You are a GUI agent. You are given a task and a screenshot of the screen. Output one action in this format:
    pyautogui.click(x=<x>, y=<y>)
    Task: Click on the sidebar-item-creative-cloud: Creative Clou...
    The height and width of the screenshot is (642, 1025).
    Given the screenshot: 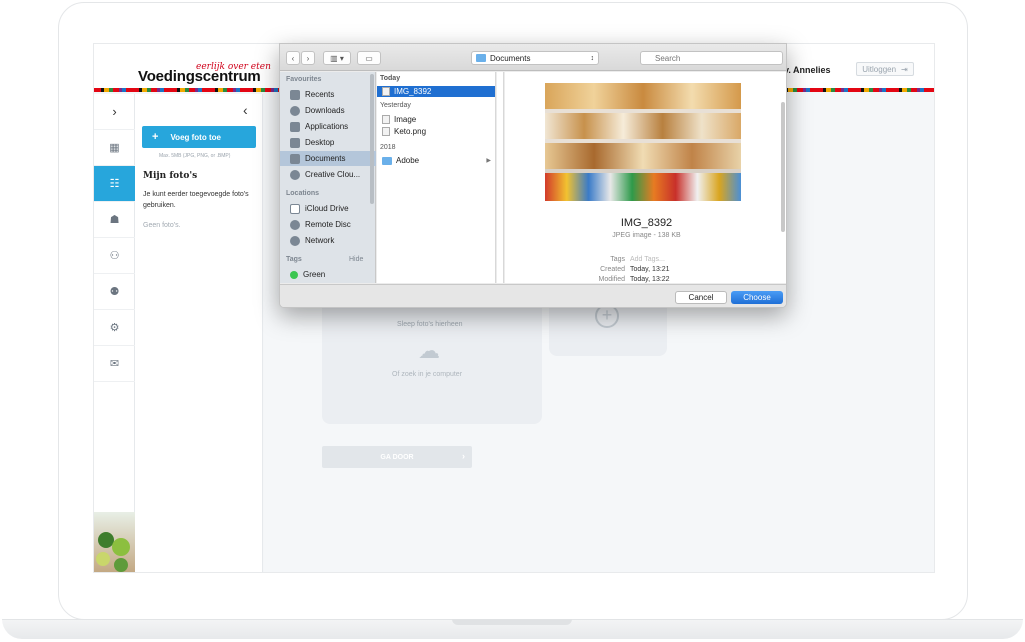 What is the action you would take?
    pyautogui.click(x=328, y=174)
    